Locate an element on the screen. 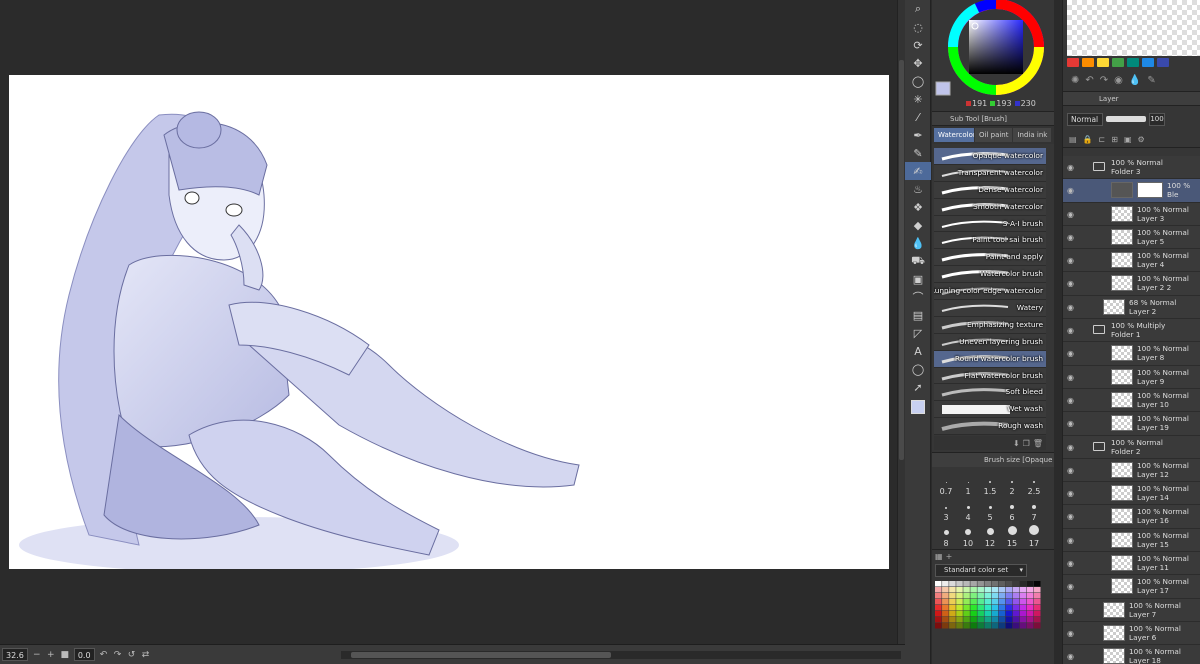 The height and width of the screenshot is (664, 1200). blend-mode-select: Normal is located at coordinates (1085, 119).